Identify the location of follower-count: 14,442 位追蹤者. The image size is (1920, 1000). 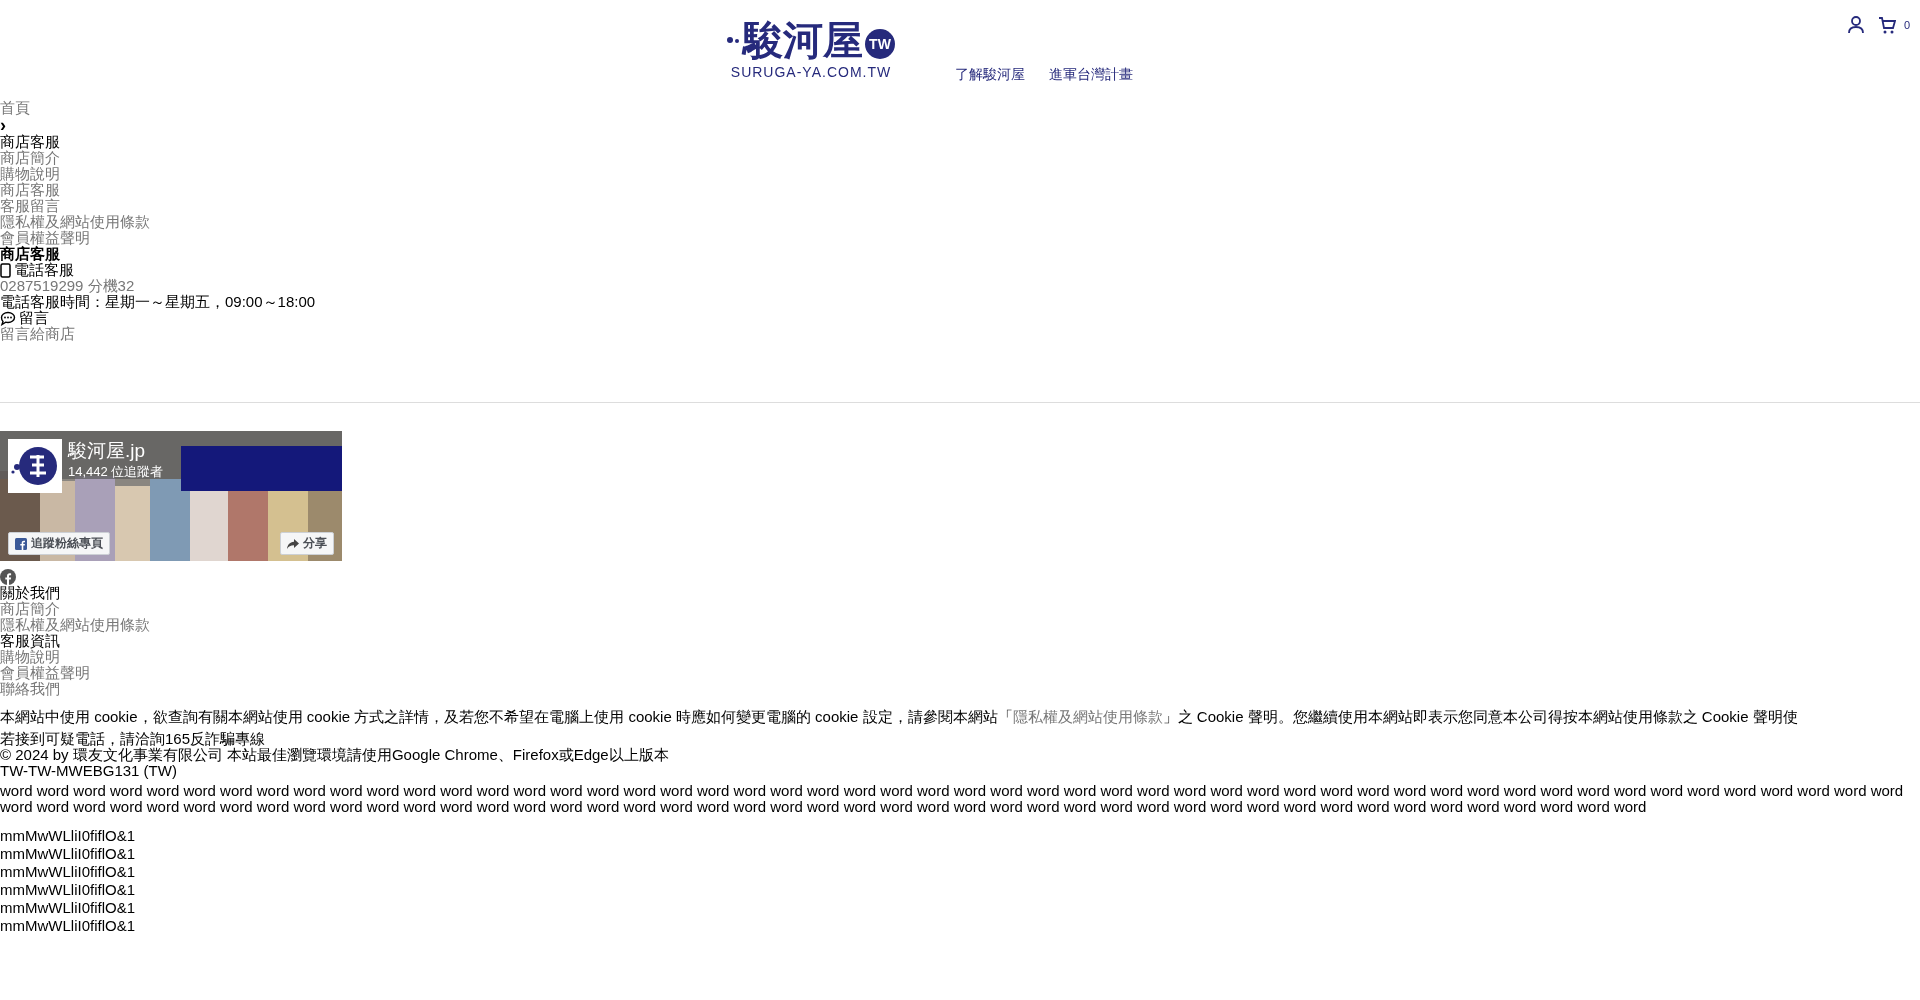
(116, 472).